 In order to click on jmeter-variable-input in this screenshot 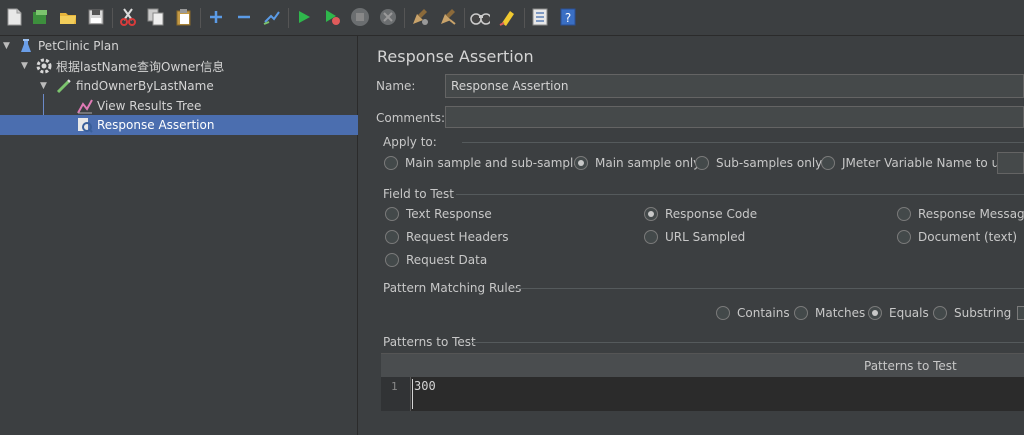, I will do `click(1010, 163)`.